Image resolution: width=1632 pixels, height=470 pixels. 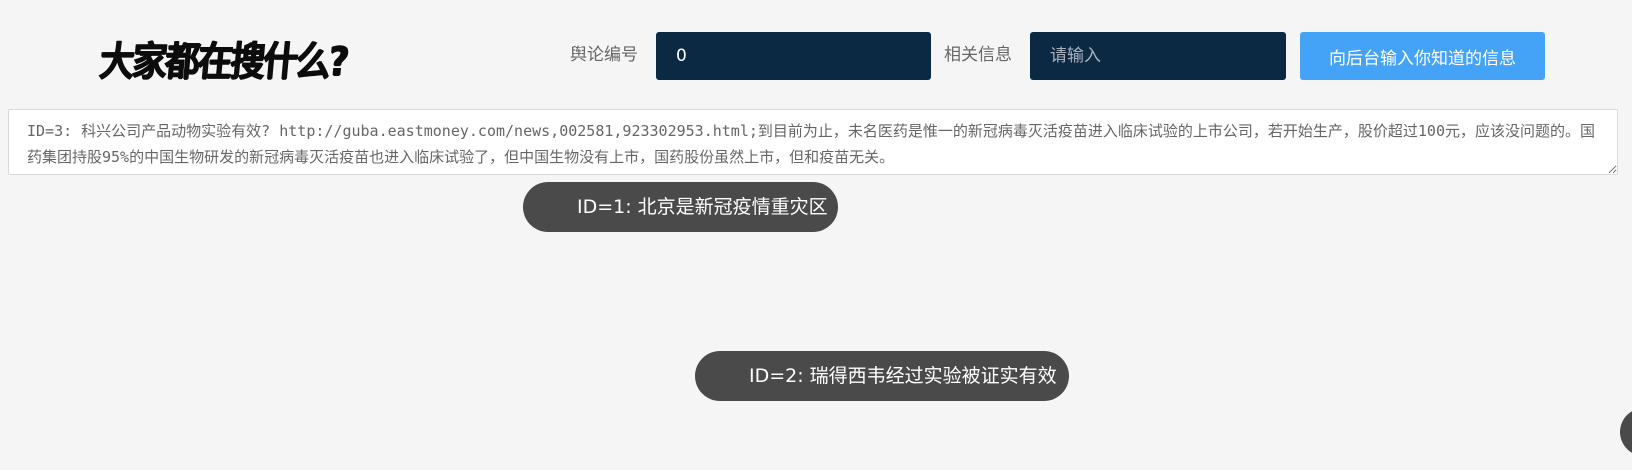 I want to click on opinion-id-label: 舆论编号, so click(x=604, y=55).